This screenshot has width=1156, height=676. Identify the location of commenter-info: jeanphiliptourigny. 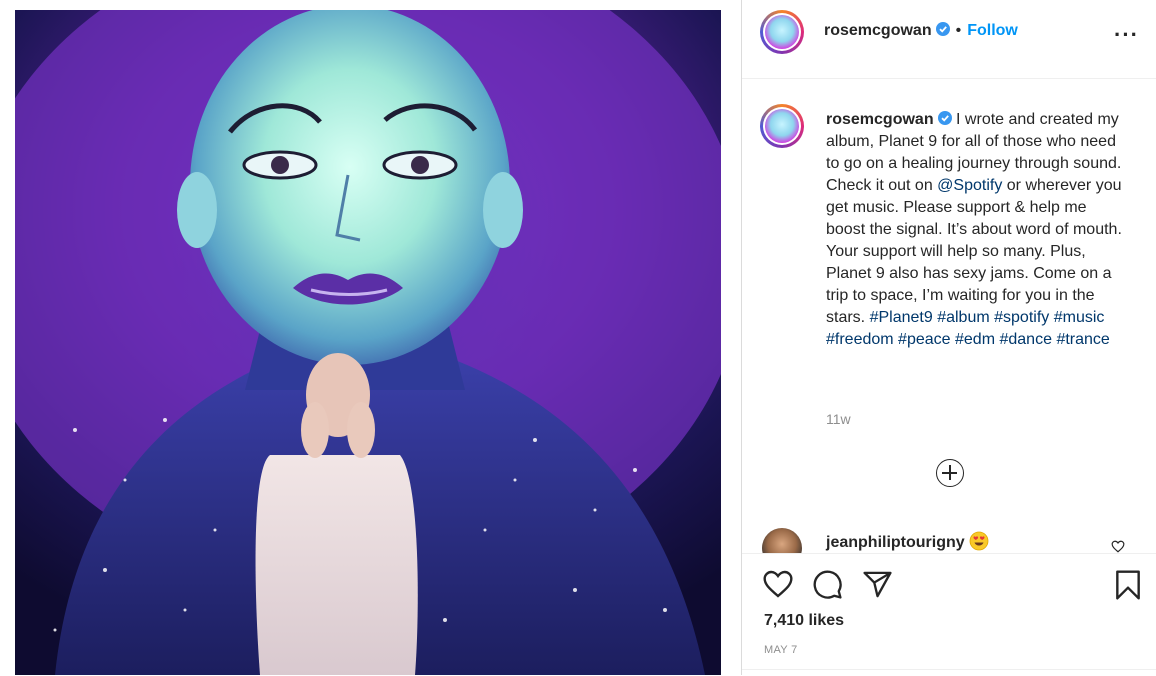
(907, 541).